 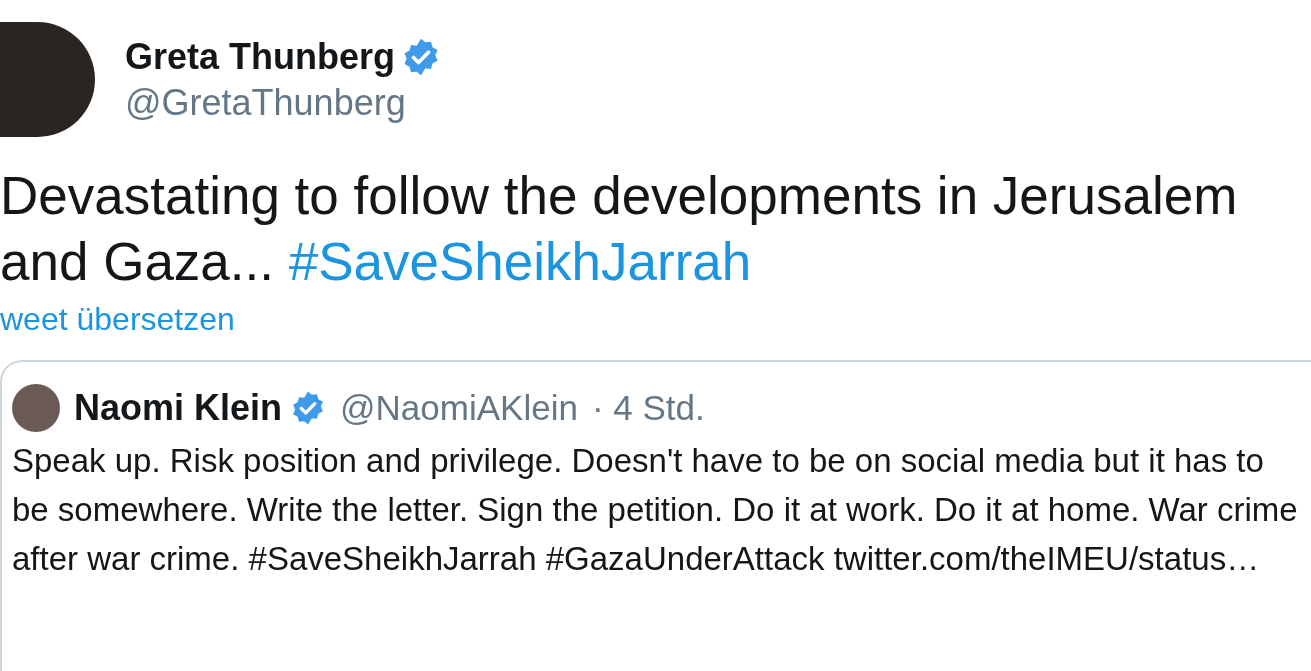 I want to click on hashtag-link: #SaveSheikhJarrah, so click(x=520, y=261).